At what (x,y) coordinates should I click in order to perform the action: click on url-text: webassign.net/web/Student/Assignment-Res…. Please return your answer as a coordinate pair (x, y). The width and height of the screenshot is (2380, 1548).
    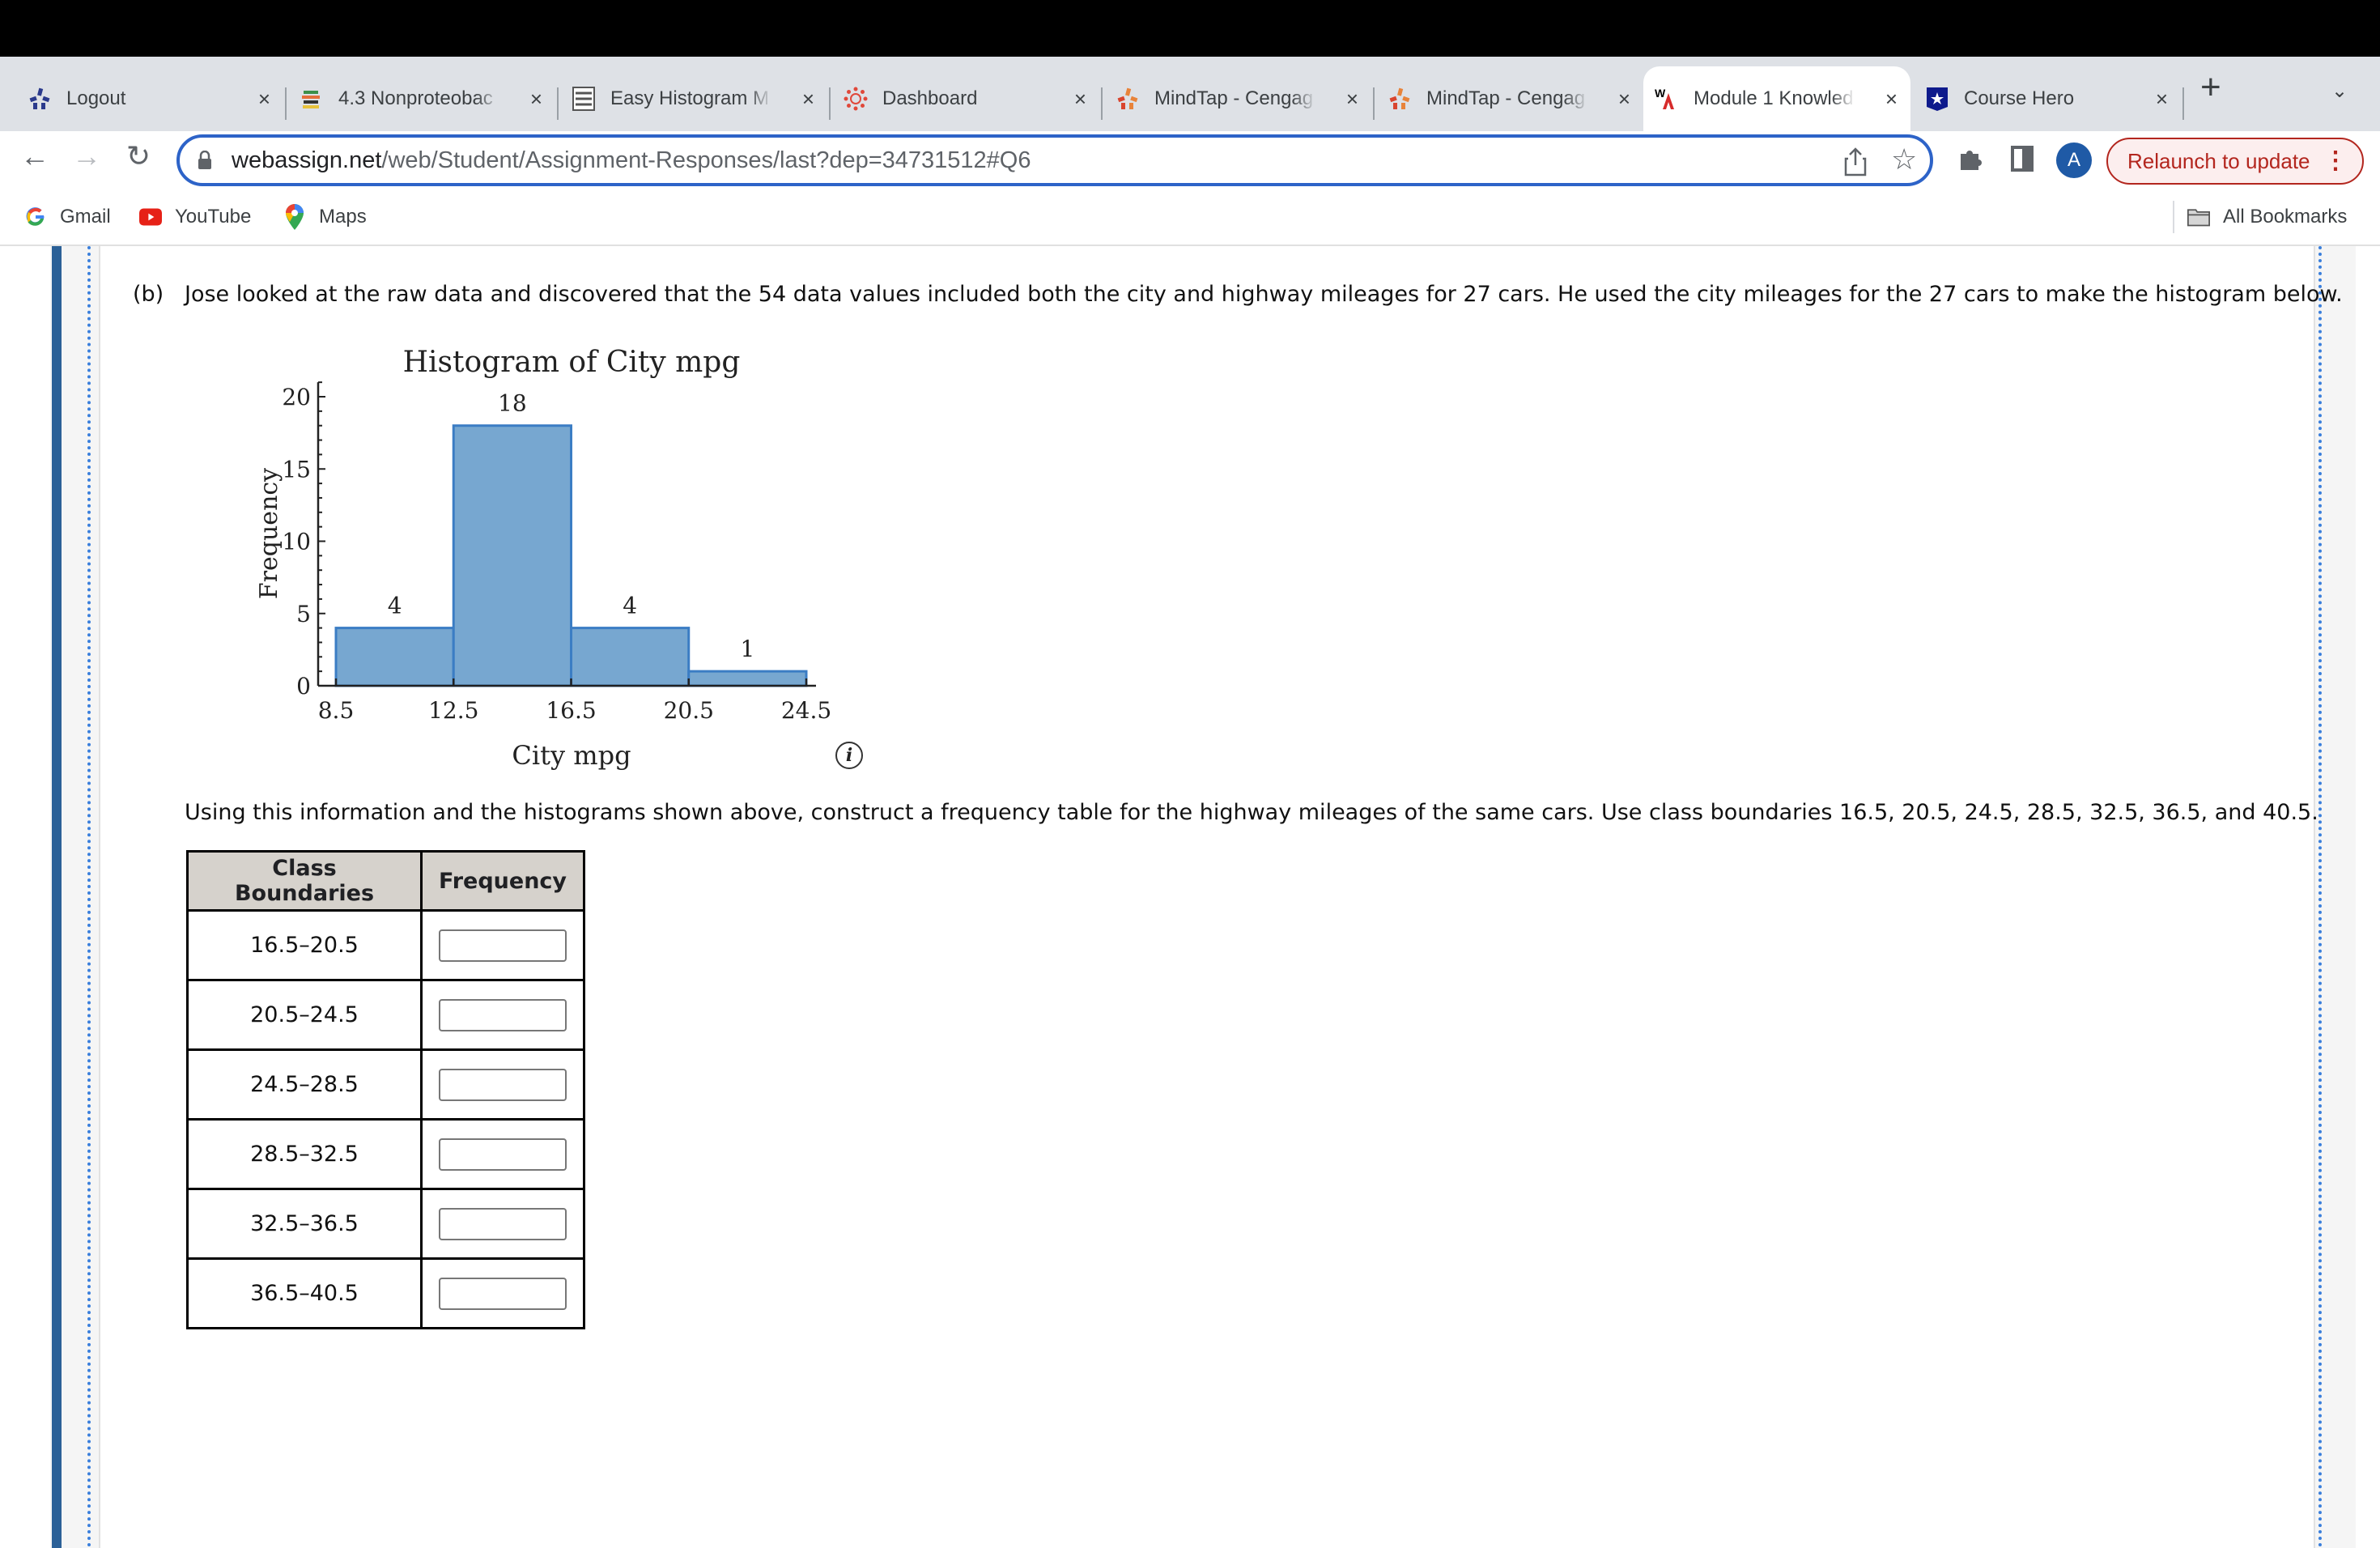
    Looking at the image, I should click on (631, 160).